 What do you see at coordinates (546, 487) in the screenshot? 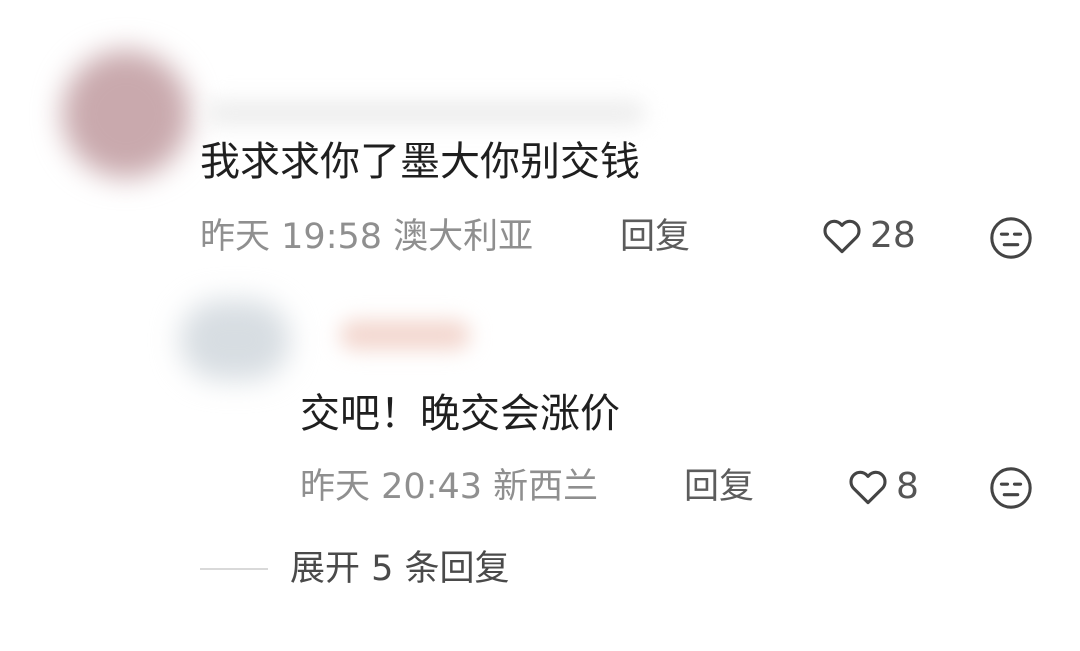
I see `comment-location: 新西兰` at bounding box center [546, 487].